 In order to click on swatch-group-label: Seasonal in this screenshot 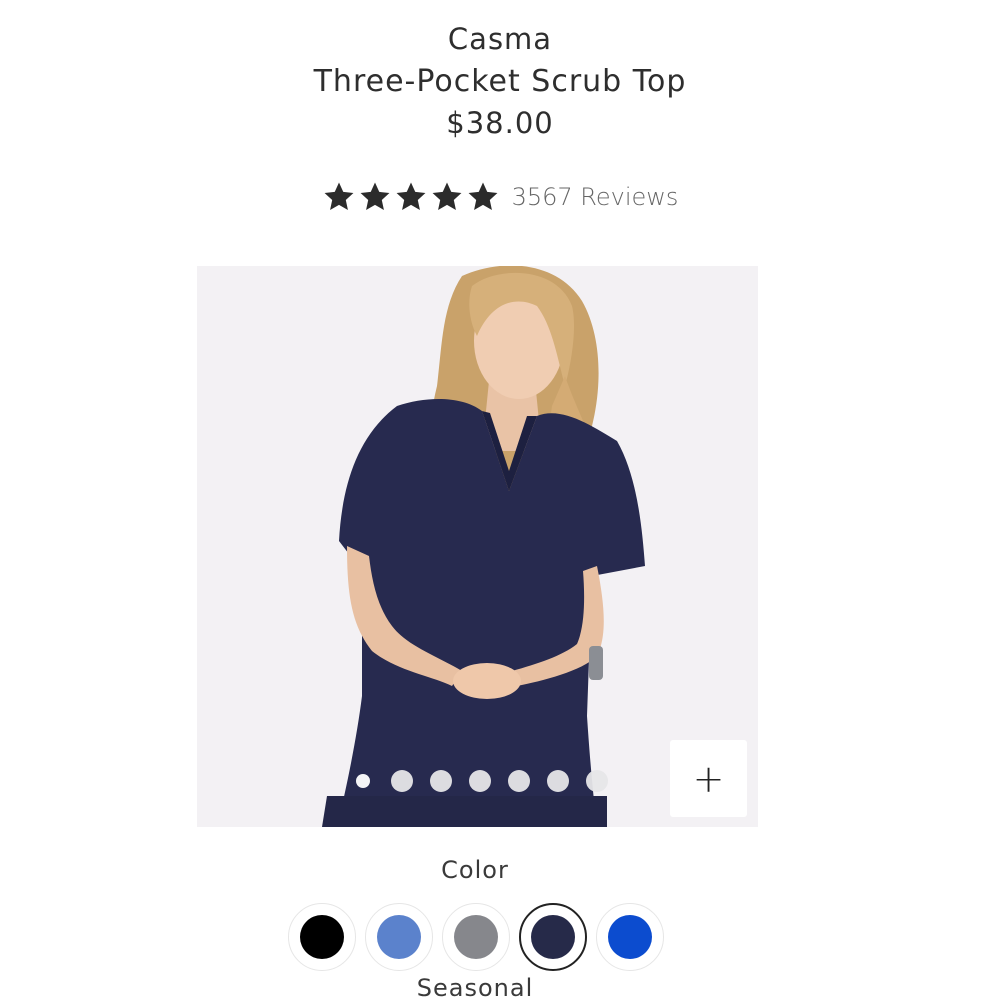, I will do `click(475, 987)`.